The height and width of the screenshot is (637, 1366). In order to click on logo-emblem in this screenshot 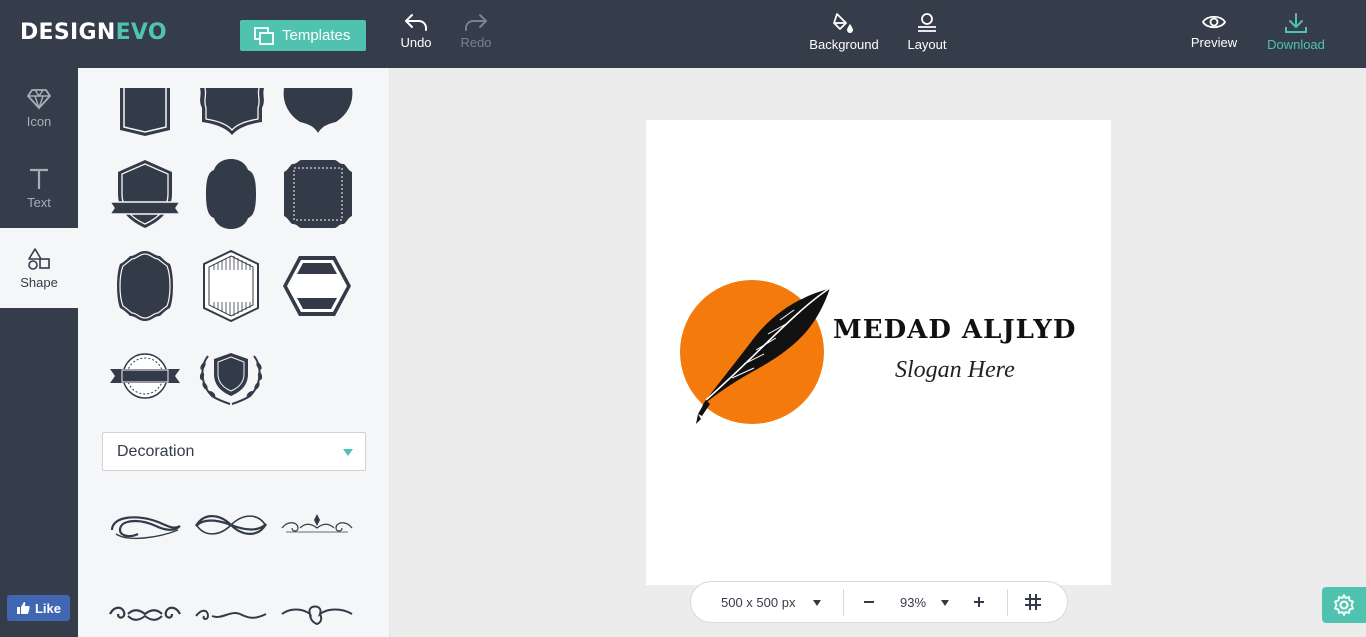, I will do `click(756, 352)`.